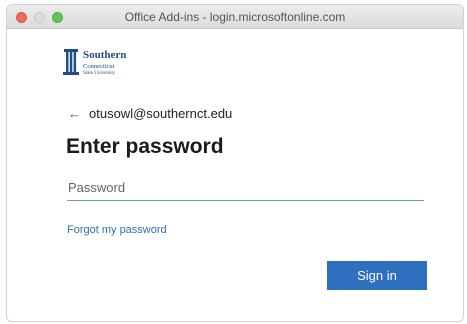 The image size is (467, 324). What do you see at coordinates (99, 66) in the screenshot?
I see `logo-text-line2: Connecticut` at bounding box center [99, 66].